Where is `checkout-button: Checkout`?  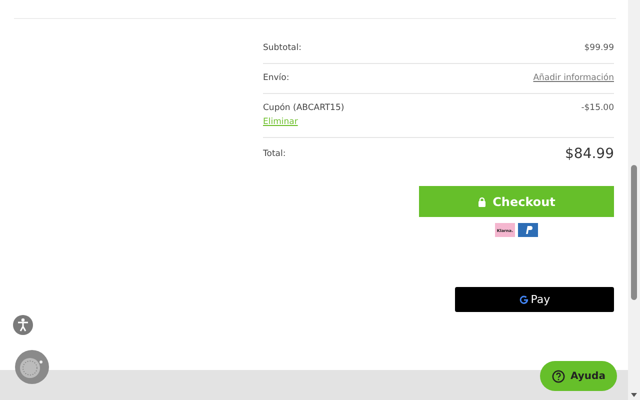
checkout-button: Checkout is located at coordinates (516, 201).